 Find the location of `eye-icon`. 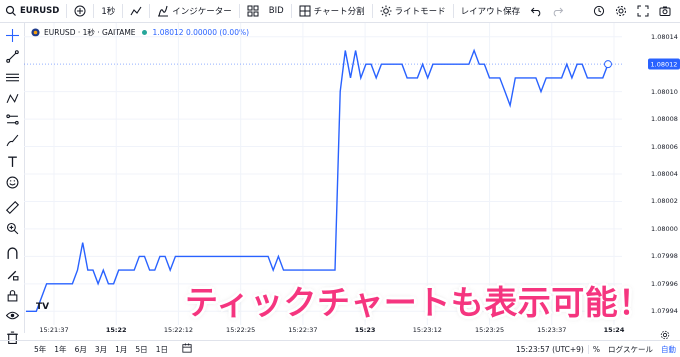

eye-icon is located at coordinates (12, 315).